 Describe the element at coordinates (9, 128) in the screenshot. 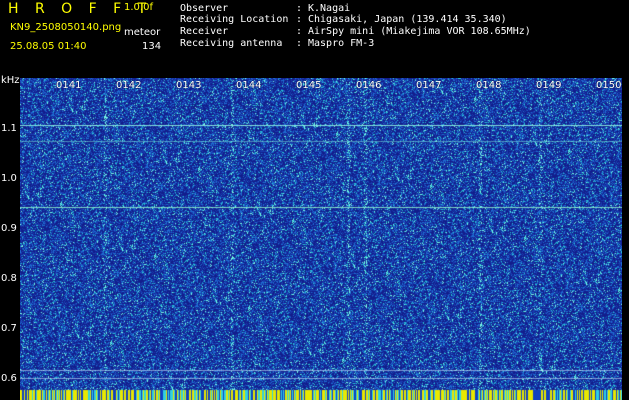

I see `y-tick-label: 1.1` at that location.